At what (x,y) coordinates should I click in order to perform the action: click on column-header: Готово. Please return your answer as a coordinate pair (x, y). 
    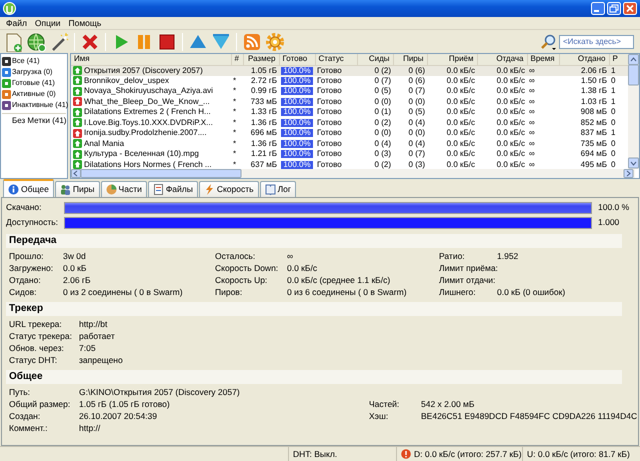
    Looking at the image, I should click on (297, 59).